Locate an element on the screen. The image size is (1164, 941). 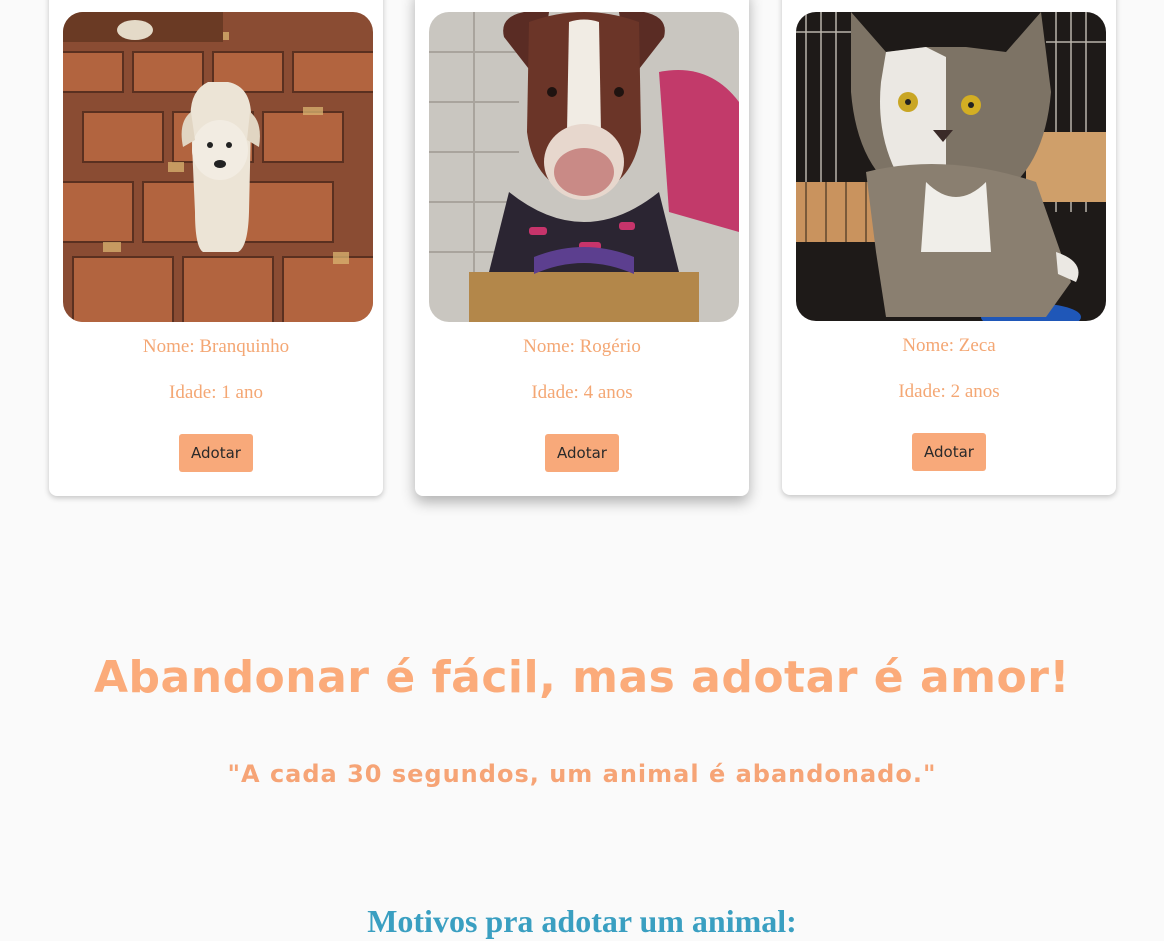
pet-name: Nome: Rogério is located at coordinates (582, 346).